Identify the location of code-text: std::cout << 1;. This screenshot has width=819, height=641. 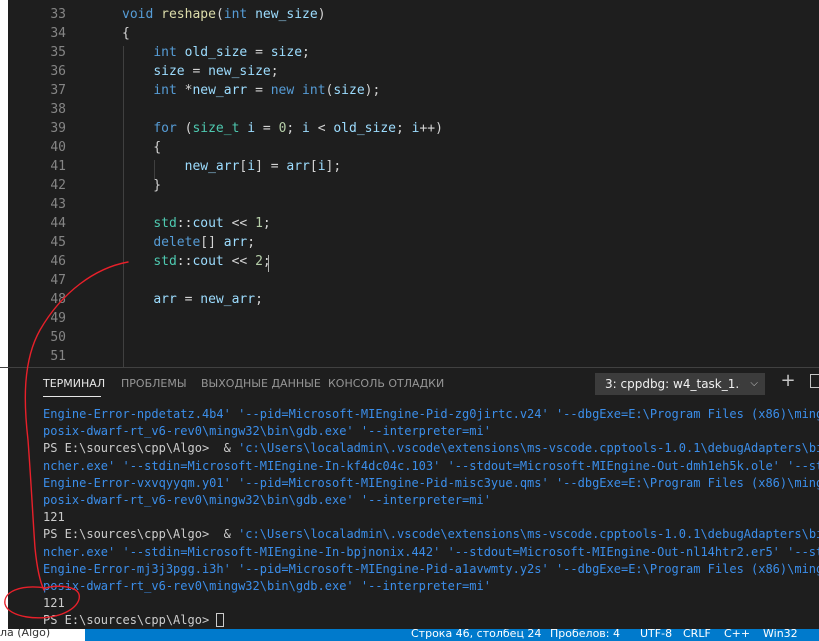
(196, 223).